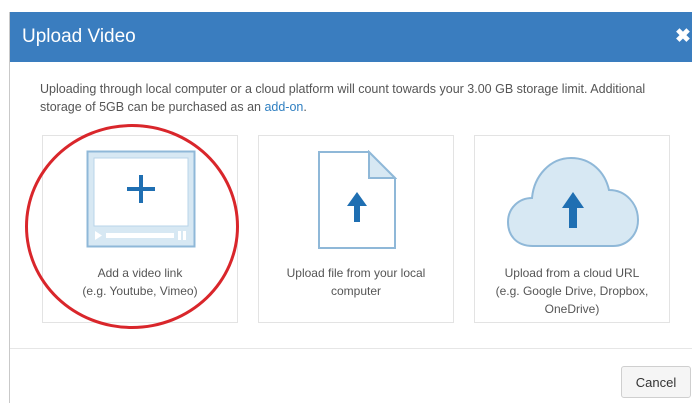 The image size is (692, 403). What do you see at coordinates (351, 348) in the screenshot?
I see `footer-divider` at bounding box center [351, 348].